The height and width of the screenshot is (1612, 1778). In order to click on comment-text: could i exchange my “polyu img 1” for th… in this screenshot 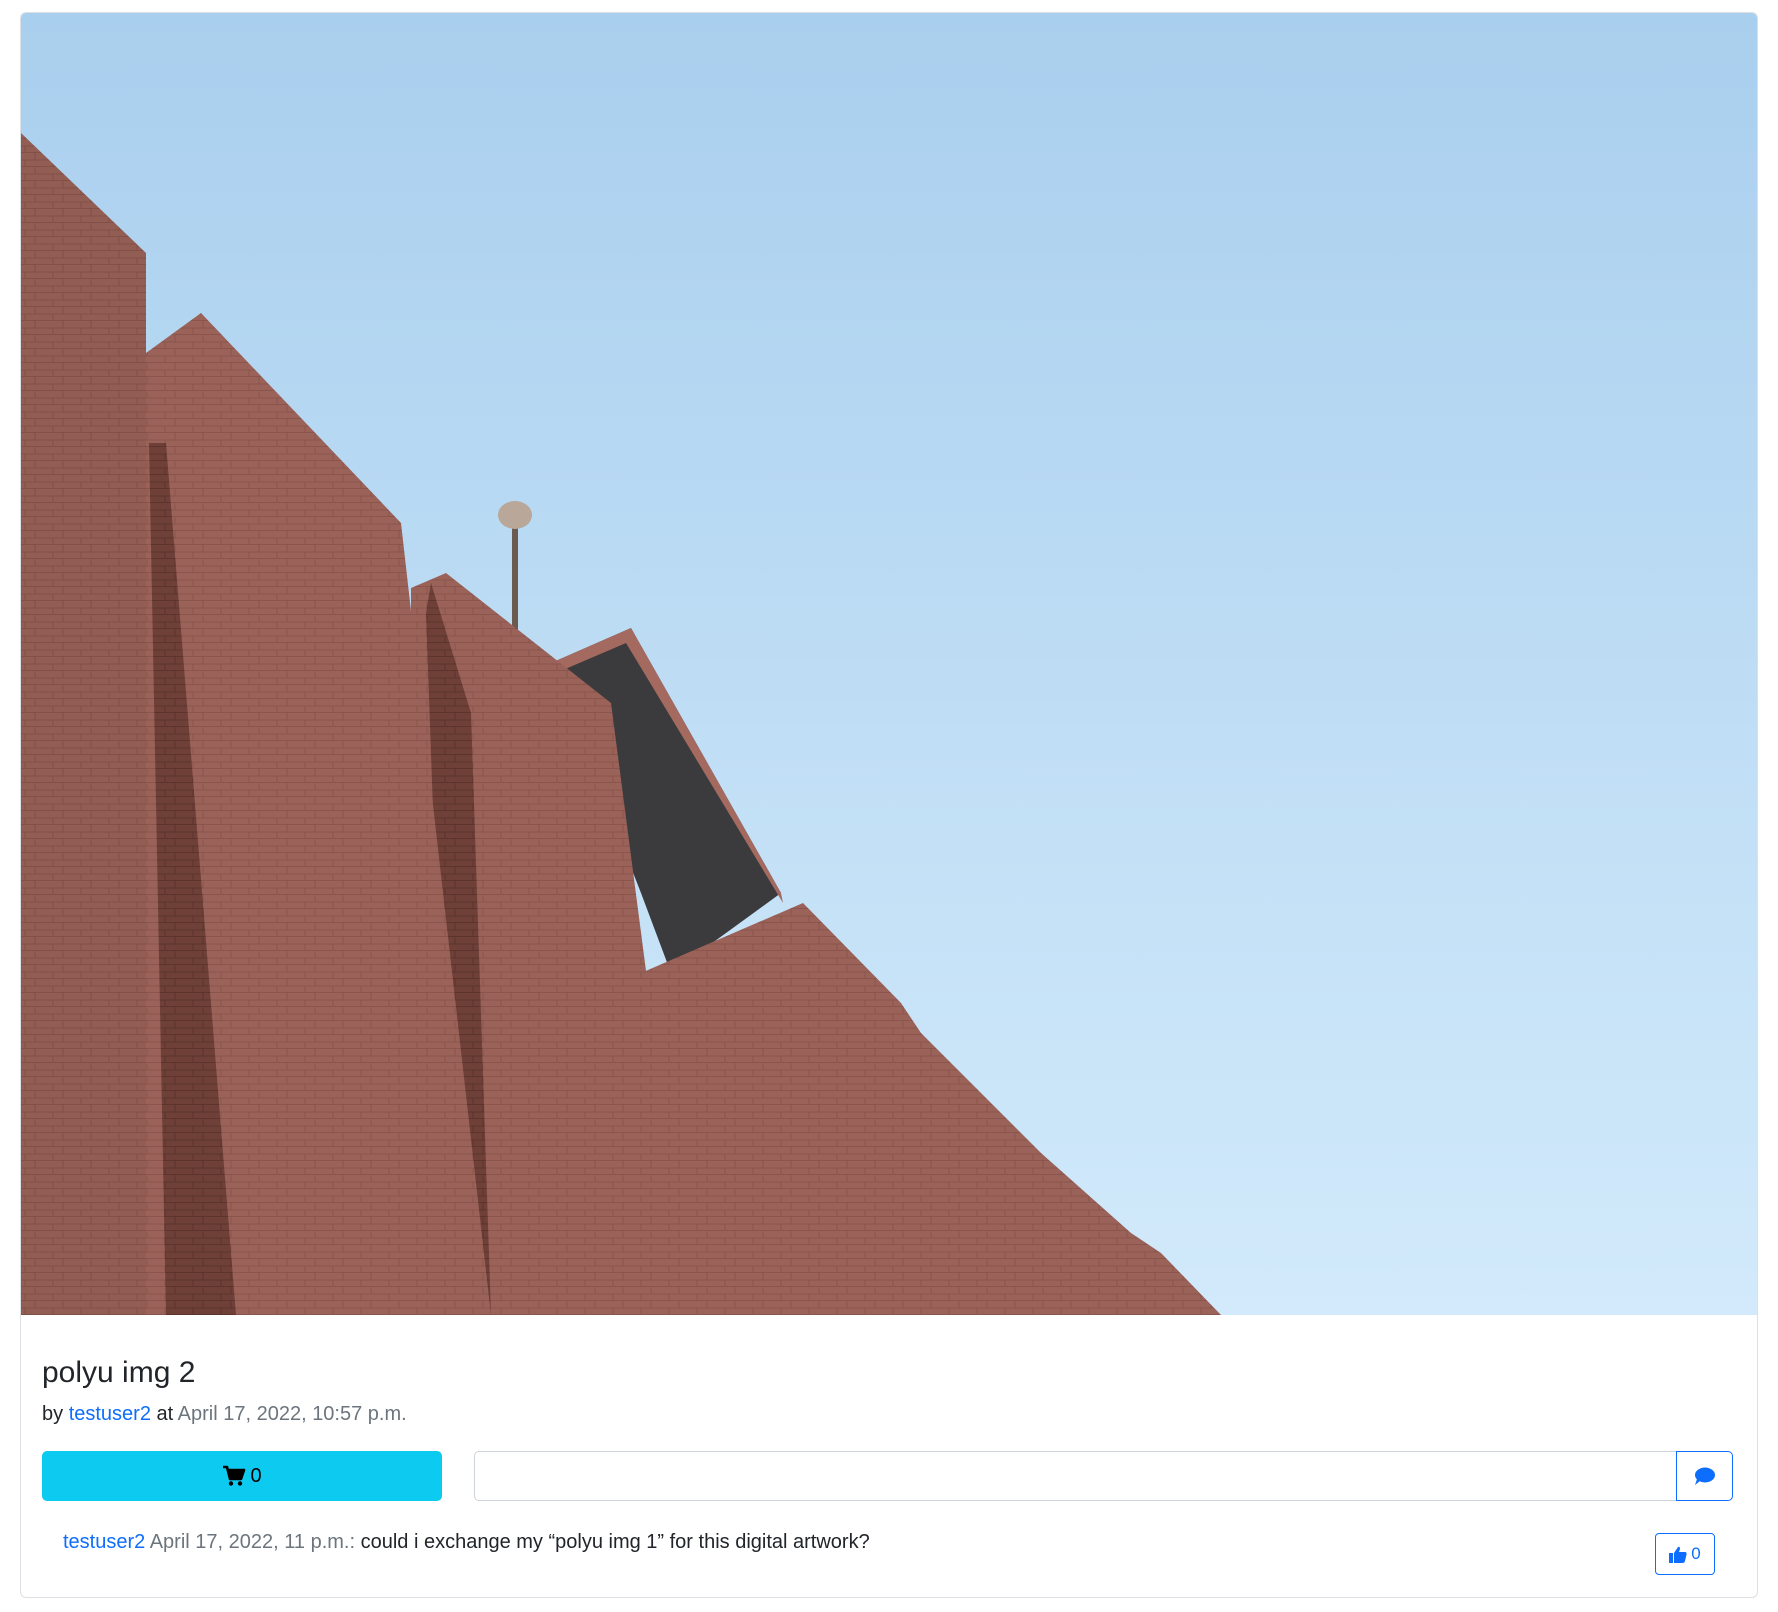, I will do `click(615, 1542)`.